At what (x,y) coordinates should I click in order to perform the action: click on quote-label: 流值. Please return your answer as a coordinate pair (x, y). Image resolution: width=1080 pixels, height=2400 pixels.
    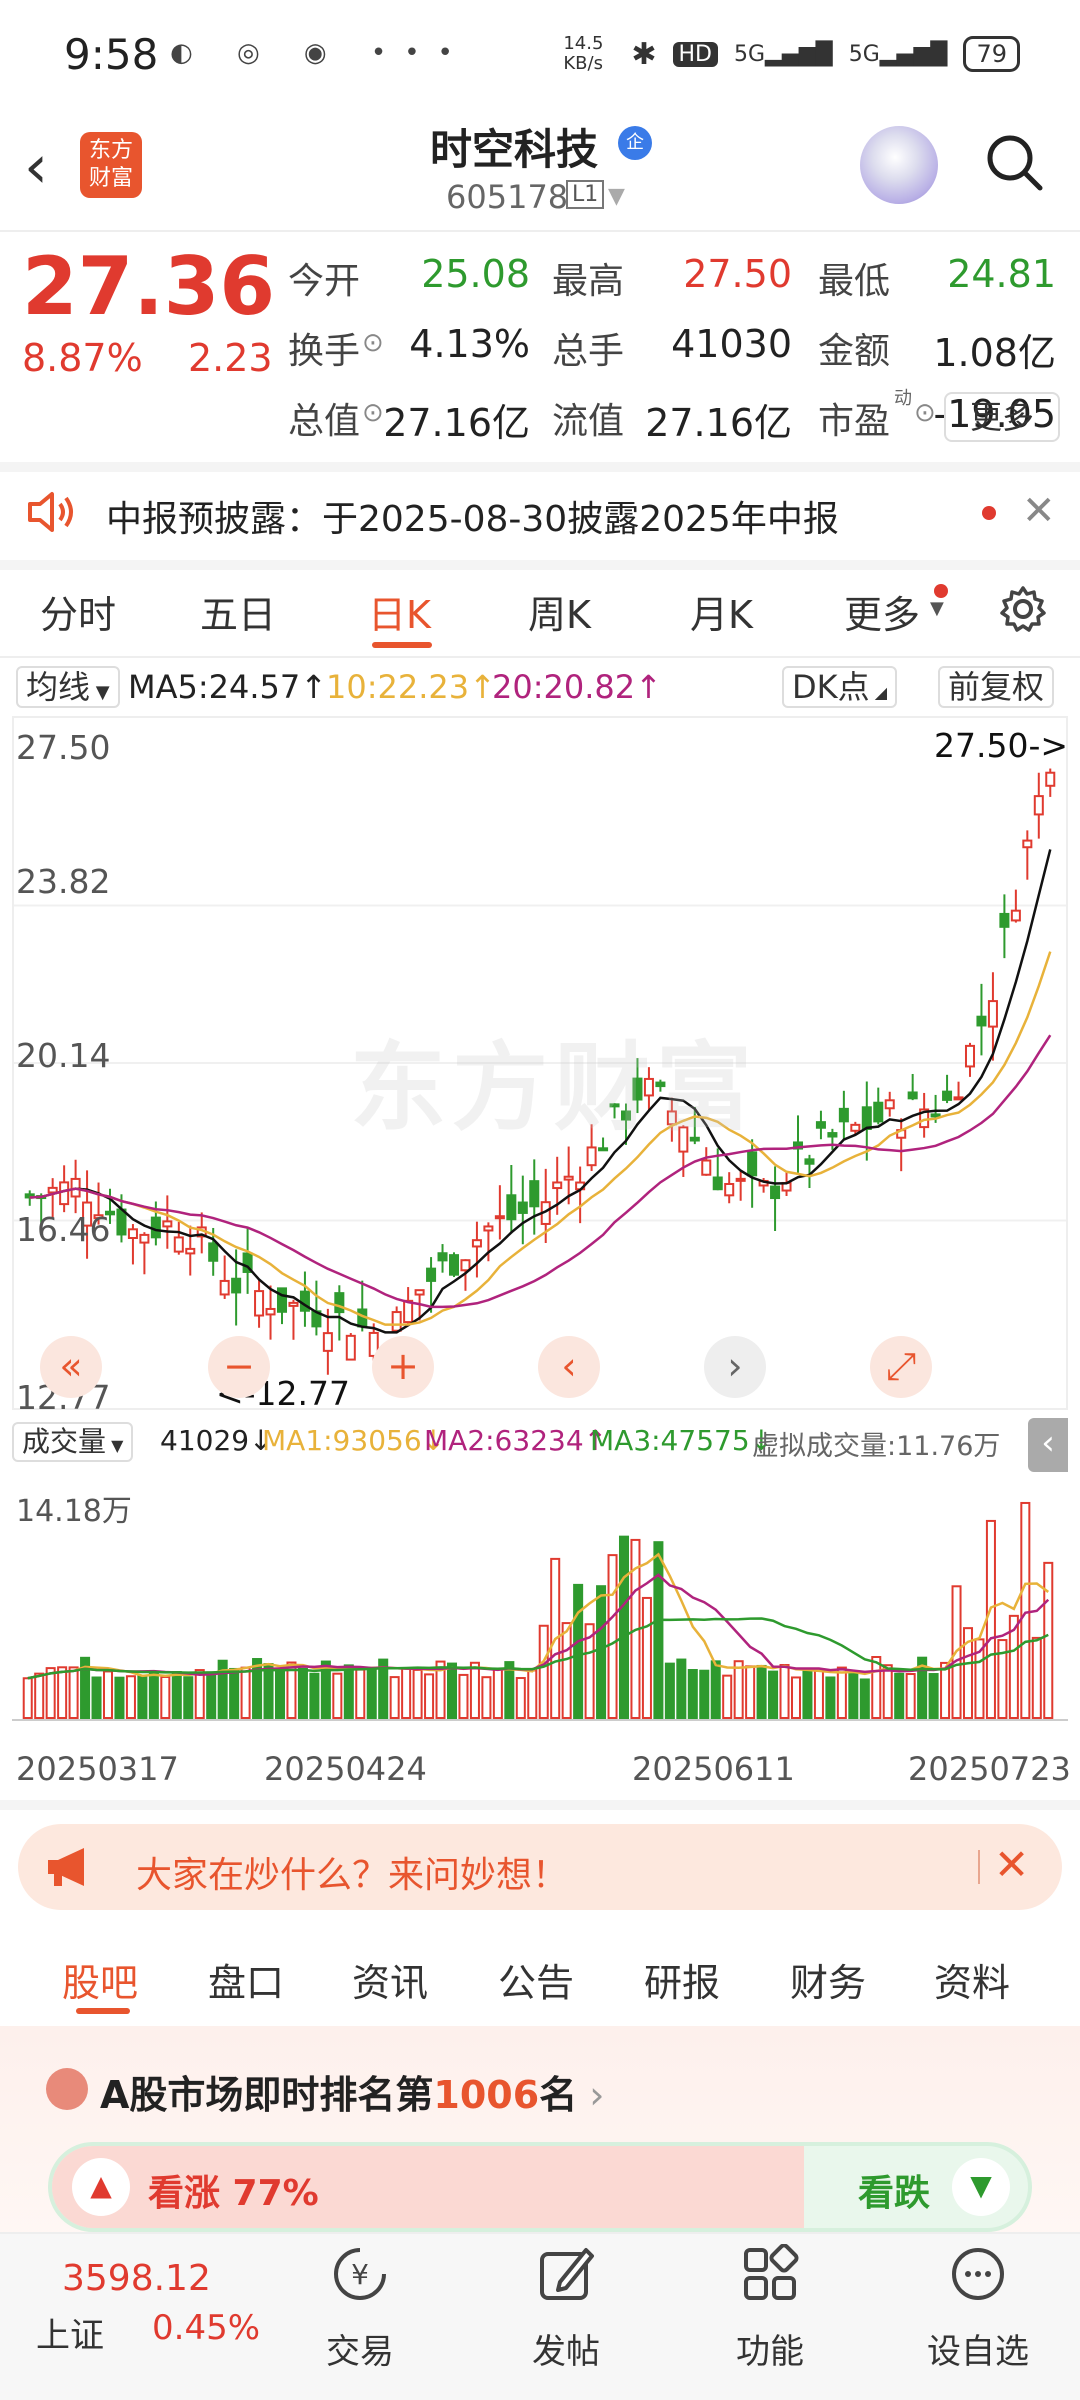
    Looking at the image, I should click on (588, 421).